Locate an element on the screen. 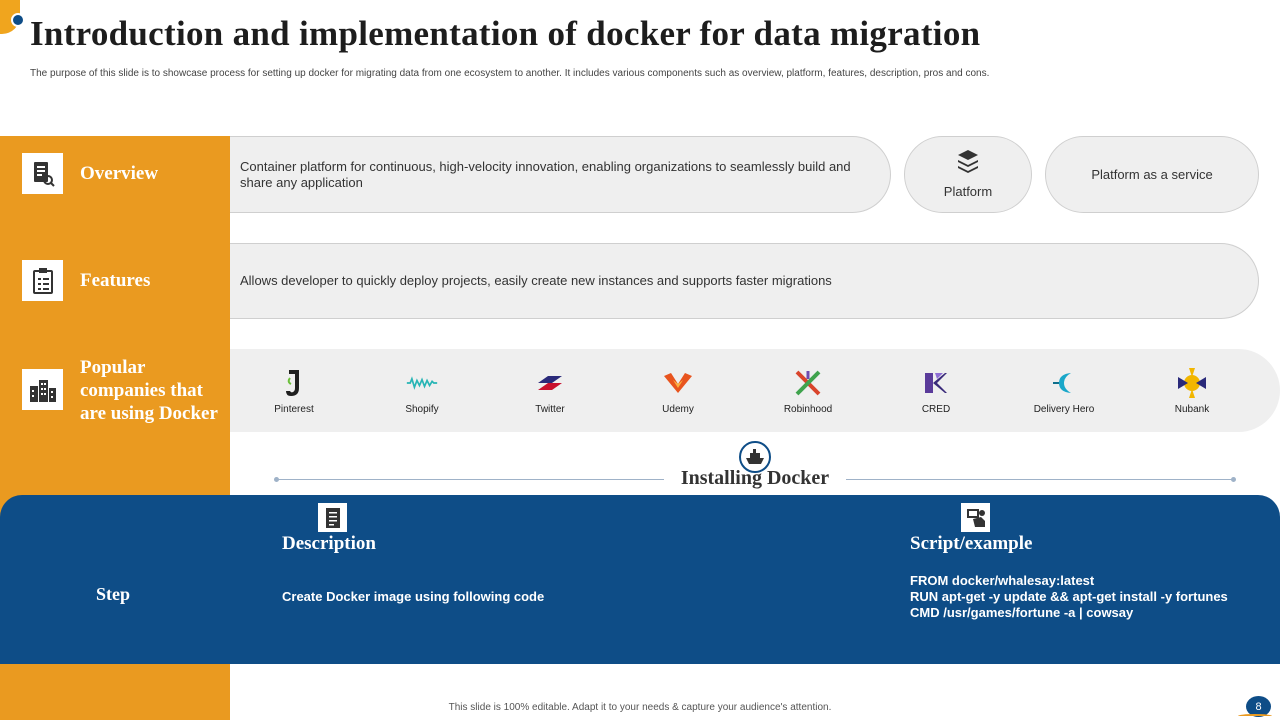  company-name: Twitter is located at coordinates (550, 409).